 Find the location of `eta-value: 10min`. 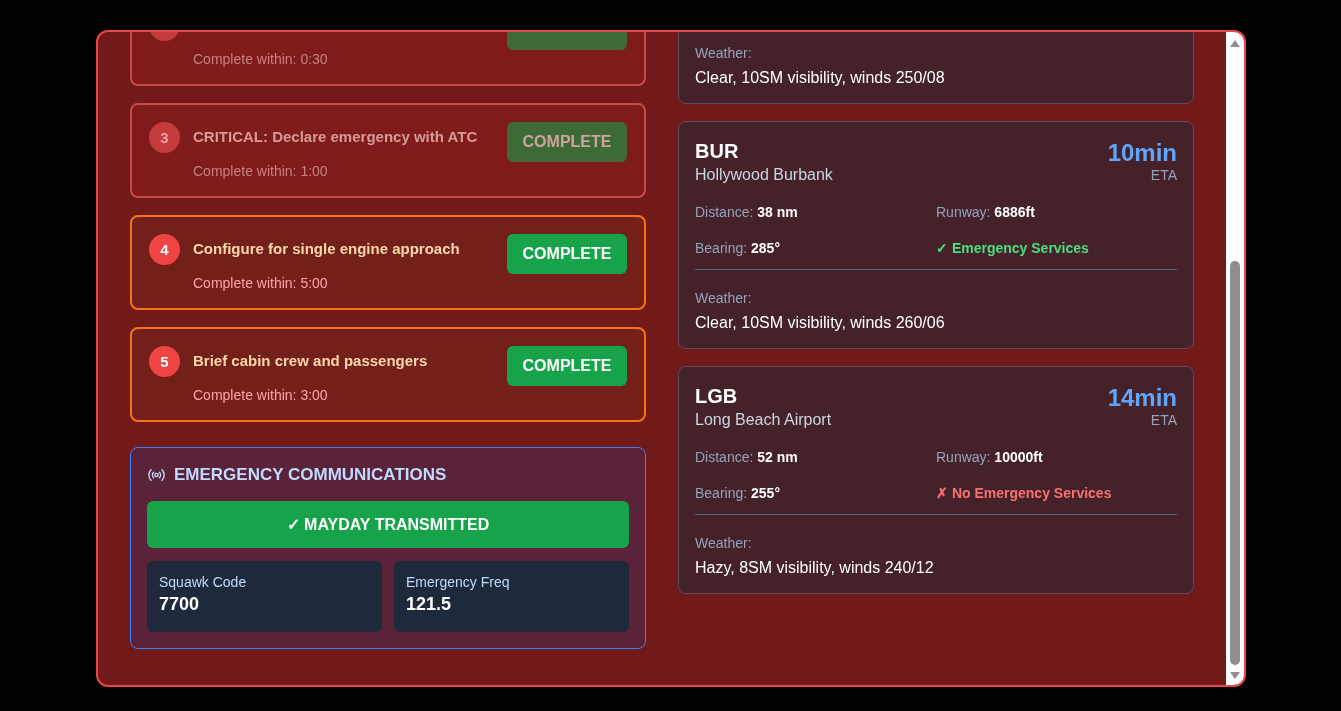

eta-value: 10min is located at coordinates (1142, 153).